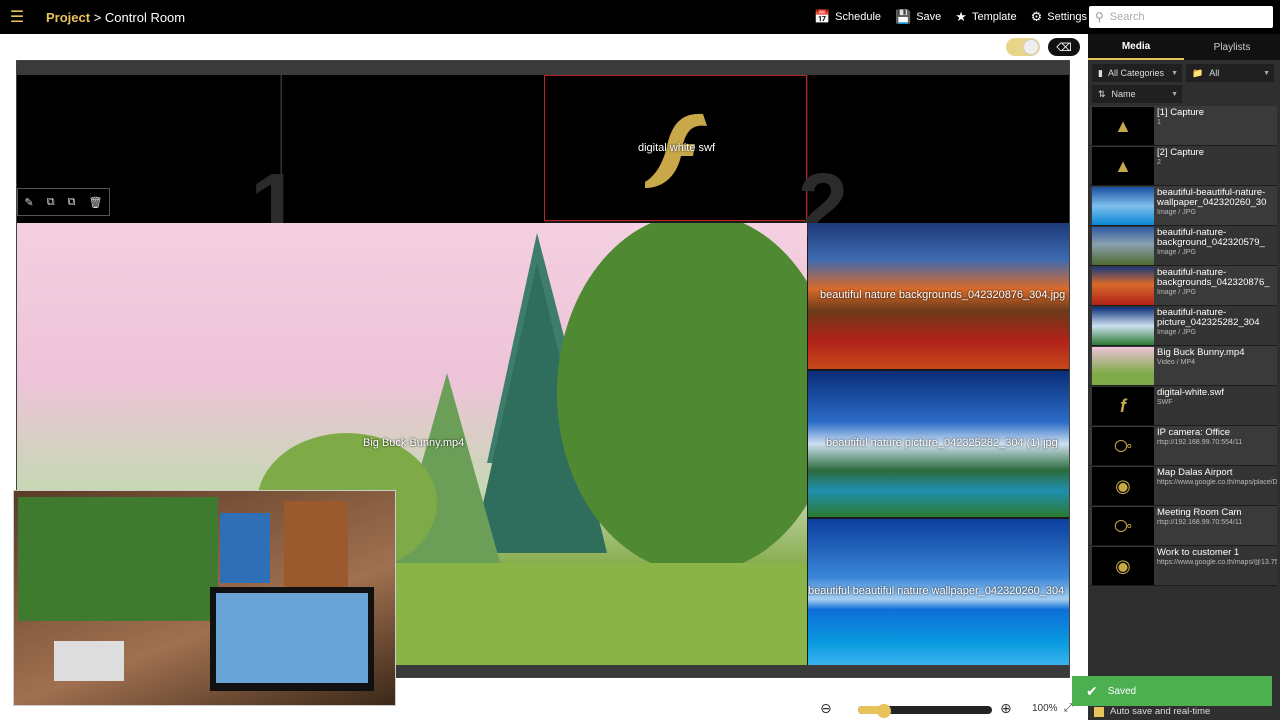 This screenshot has height=720, width=1280. What do you see at coordinates (1123, 94) in the screenshot?
I see `sort-filter-value: Name` at bounding box center [1123, 94].